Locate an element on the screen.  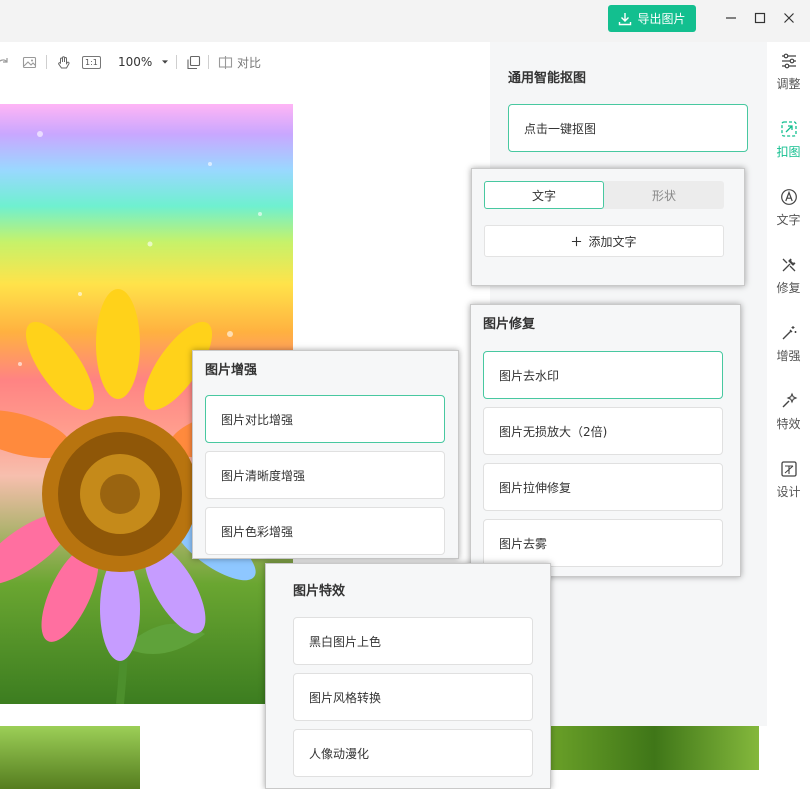
maximize-button is located at coordinates (760, 18).